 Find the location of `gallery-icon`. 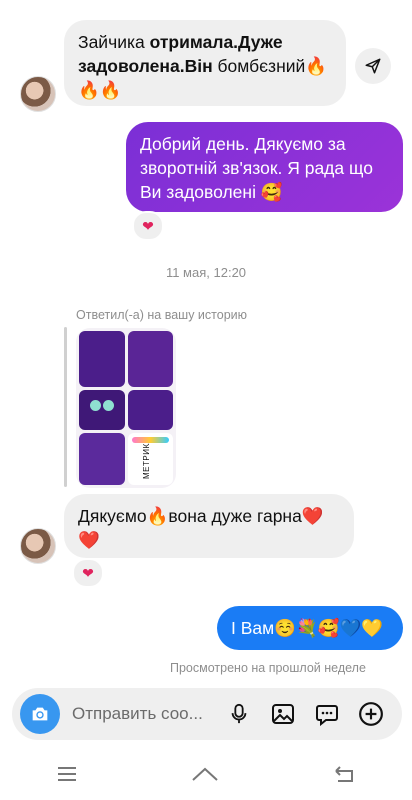

gallery-icon is located at coordinates (283, 714).